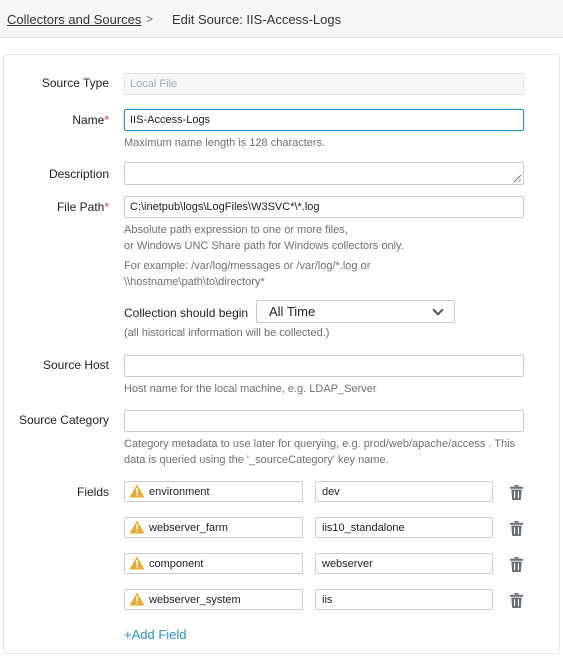  What do you see at coordinates (404, 491) in the screenshot?
I see `field-value-input: dev` at bounding box center [404, 491].